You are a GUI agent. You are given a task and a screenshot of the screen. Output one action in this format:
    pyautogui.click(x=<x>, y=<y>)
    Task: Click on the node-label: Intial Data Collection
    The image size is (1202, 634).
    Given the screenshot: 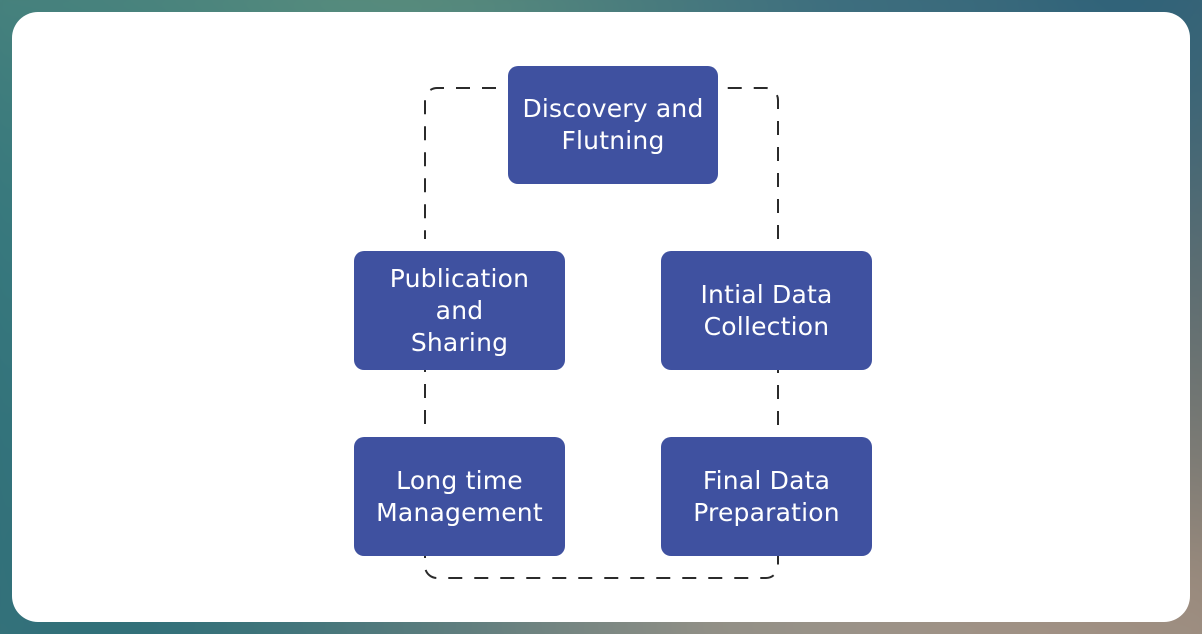 What is the action you would take?
    pyautogui.click(x=766, y=310)
    